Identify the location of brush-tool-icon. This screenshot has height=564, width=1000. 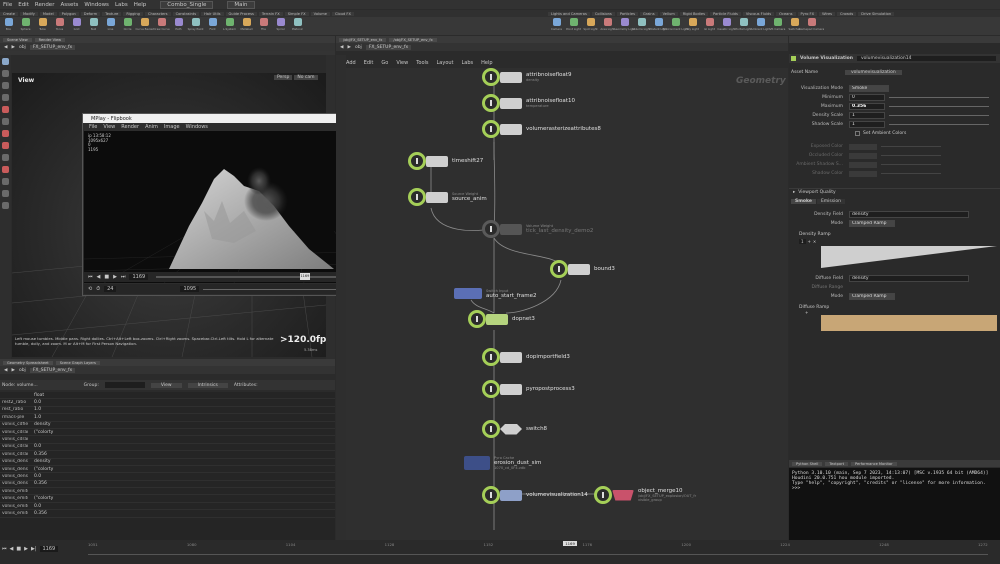
(5, 145).